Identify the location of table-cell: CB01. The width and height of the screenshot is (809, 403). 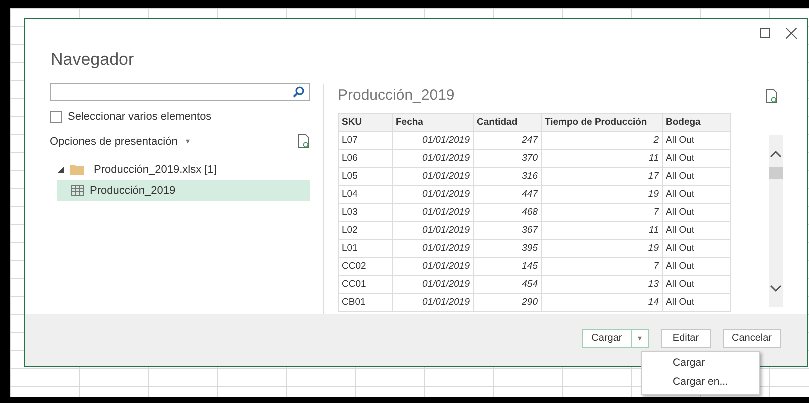
(365, 303).